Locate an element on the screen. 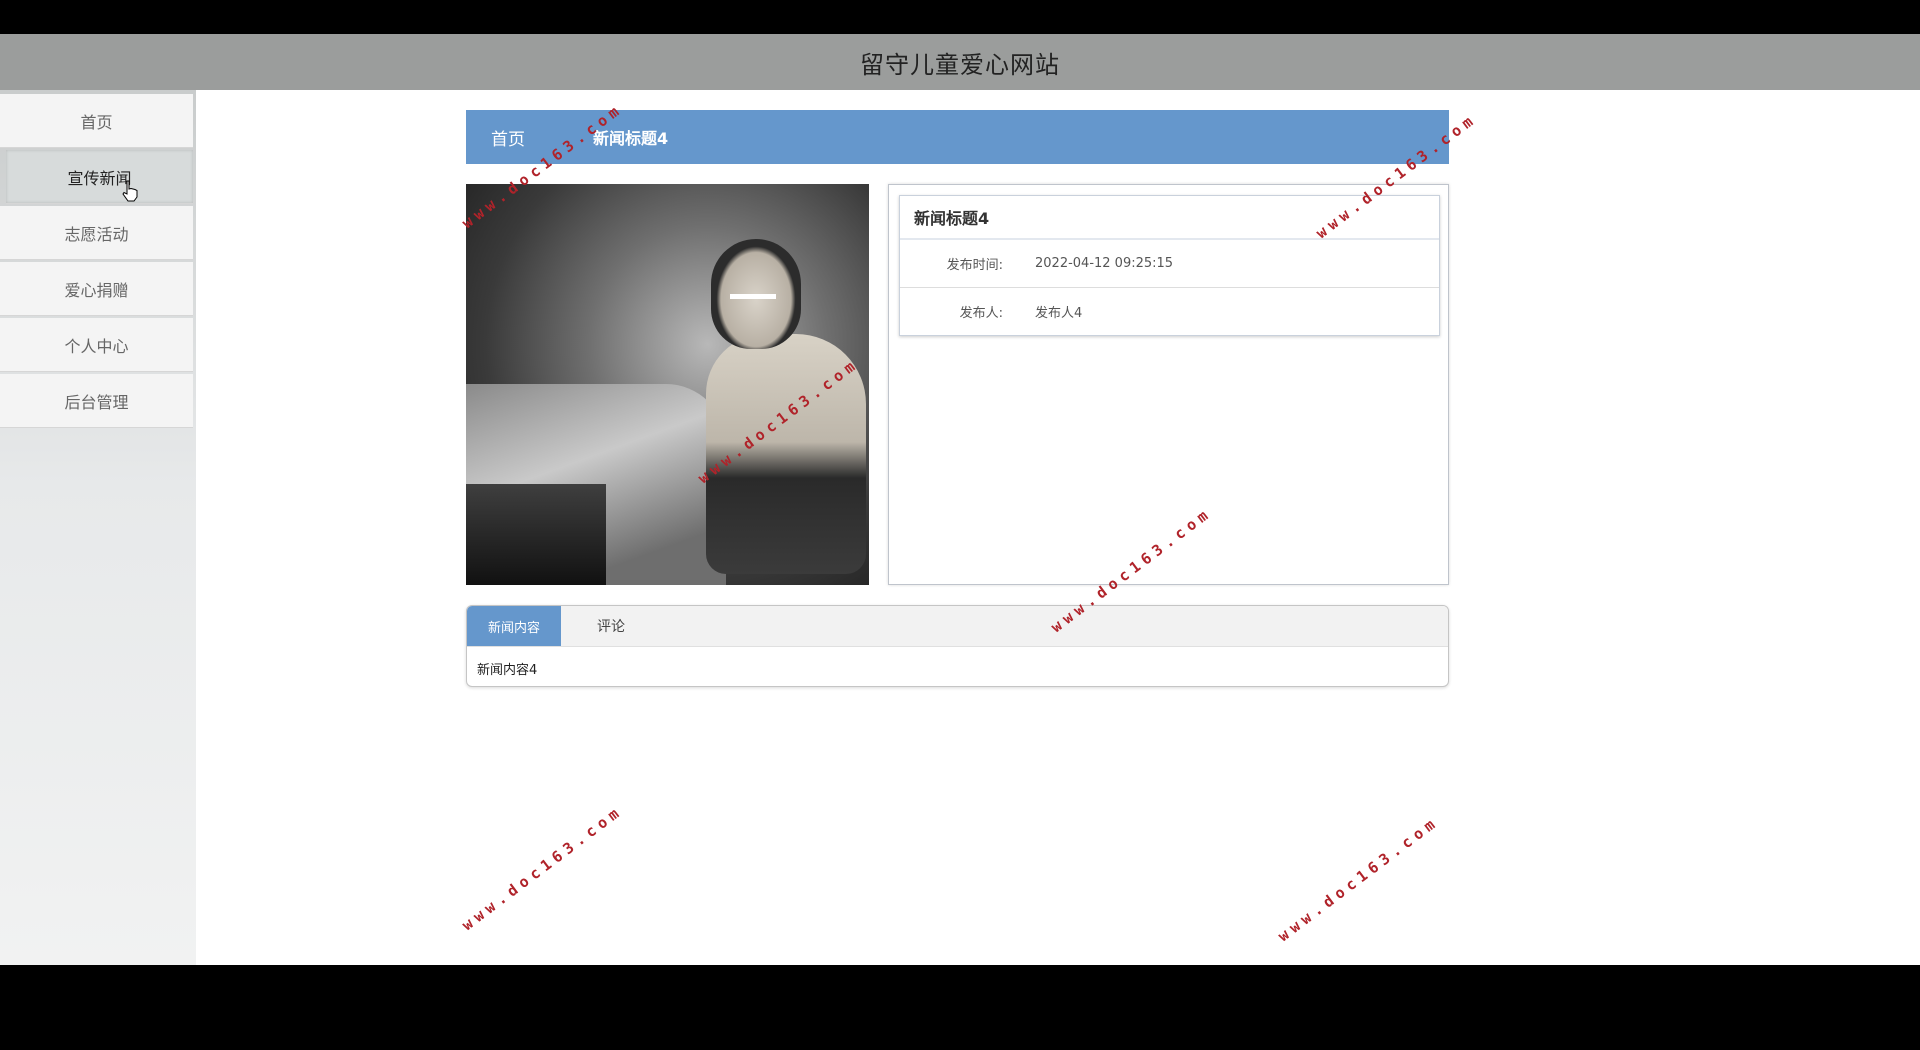 The height and width of the screenshot is (1050, 1920). sidebar-item-label: 爱心捐赠 is located at coordinates (96, 290).